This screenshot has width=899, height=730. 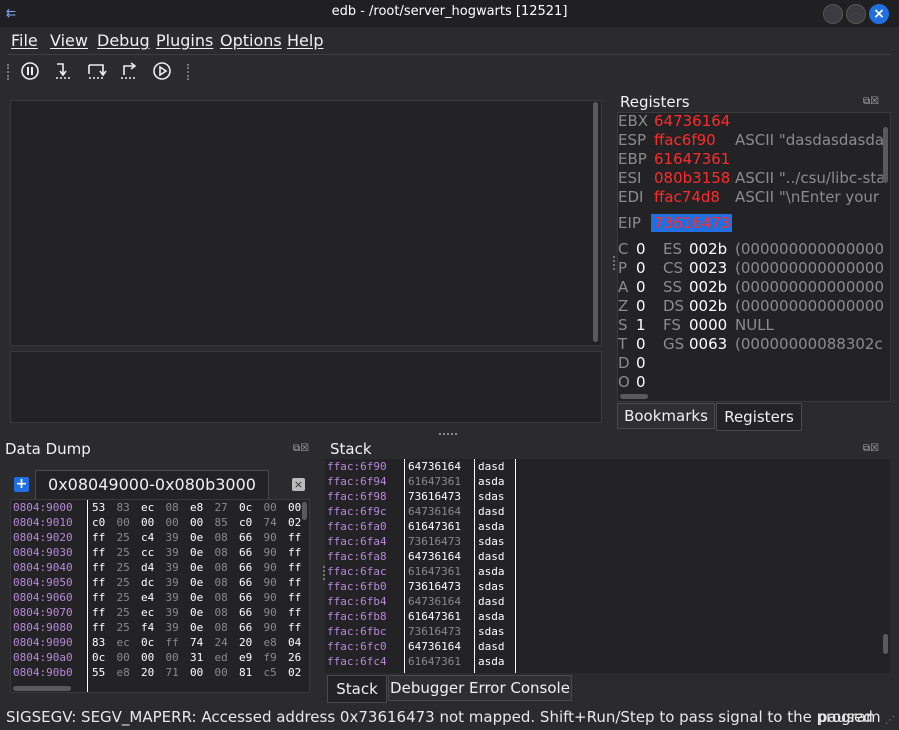 What do you see at coordinates (156, 583) in the screenshot?
I see `table-row: 0804:9050 ff 25 dc 39 0e 08 66 90 ff` at bounding box center [156, 583].